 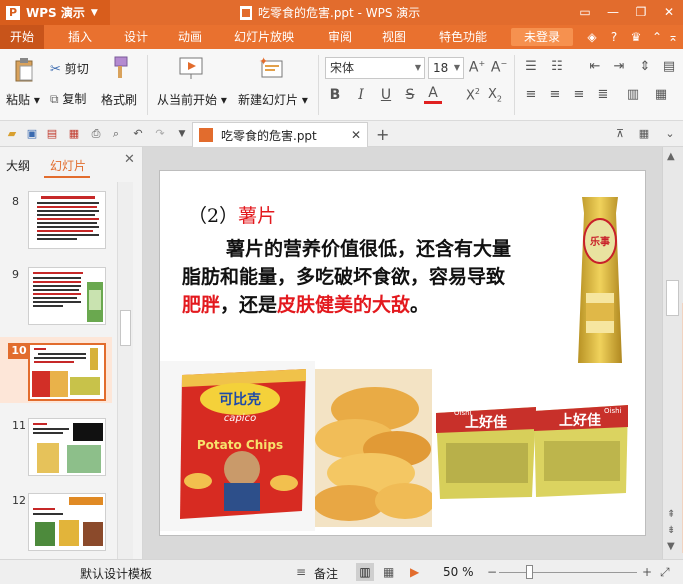 What do you see at coordinates (669, 66) in the screenshot?
I see `text-direction-icon: ▤` at bounding box center [669, 66].